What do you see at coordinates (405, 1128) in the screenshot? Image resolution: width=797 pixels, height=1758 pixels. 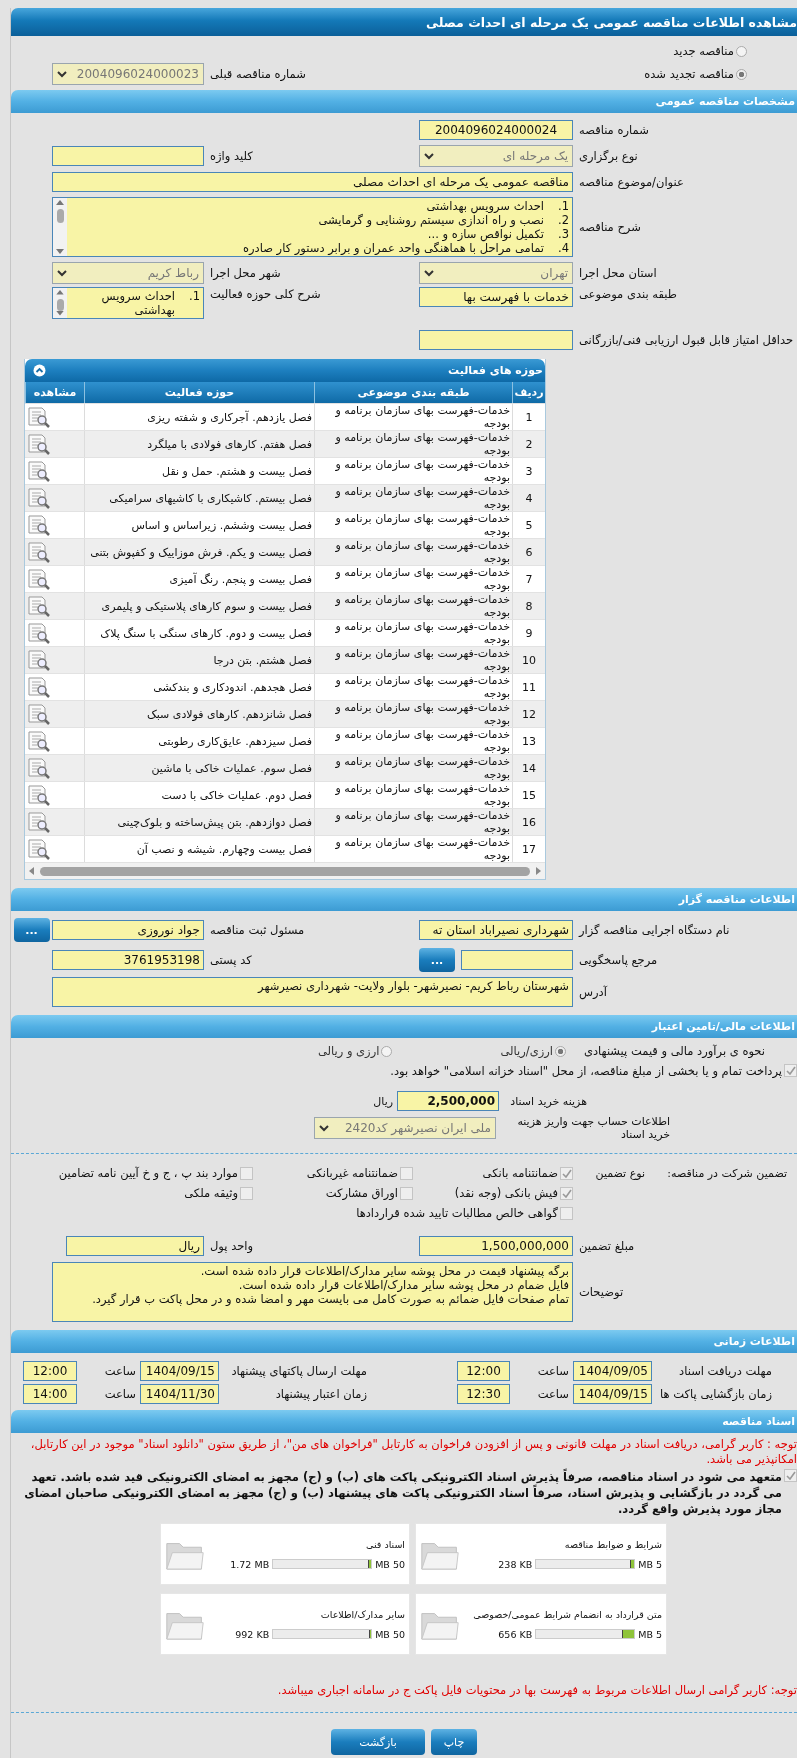 I see `dropdown: ملی ایران نصیرشهر کد2420` at bounding box center [405, 1128].